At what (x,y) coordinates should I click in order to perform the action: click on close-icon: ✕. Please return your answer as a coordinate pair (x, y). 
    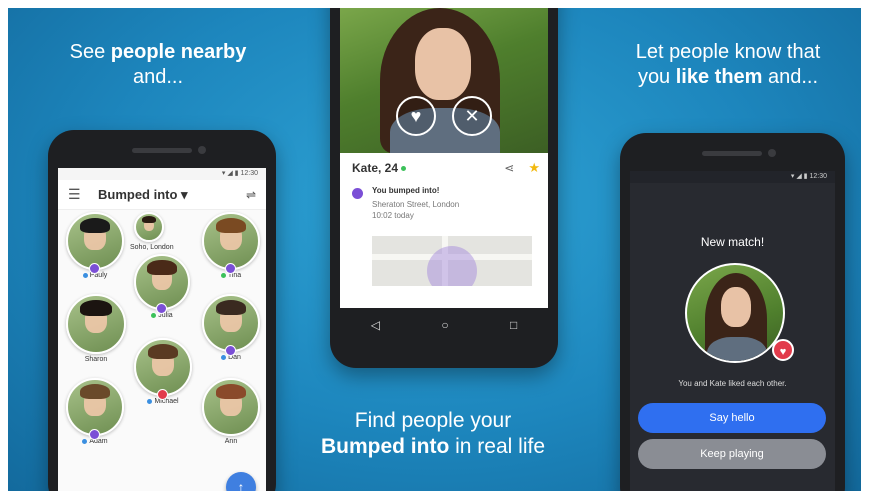
    Looking at the image, I should click on (472, 116).